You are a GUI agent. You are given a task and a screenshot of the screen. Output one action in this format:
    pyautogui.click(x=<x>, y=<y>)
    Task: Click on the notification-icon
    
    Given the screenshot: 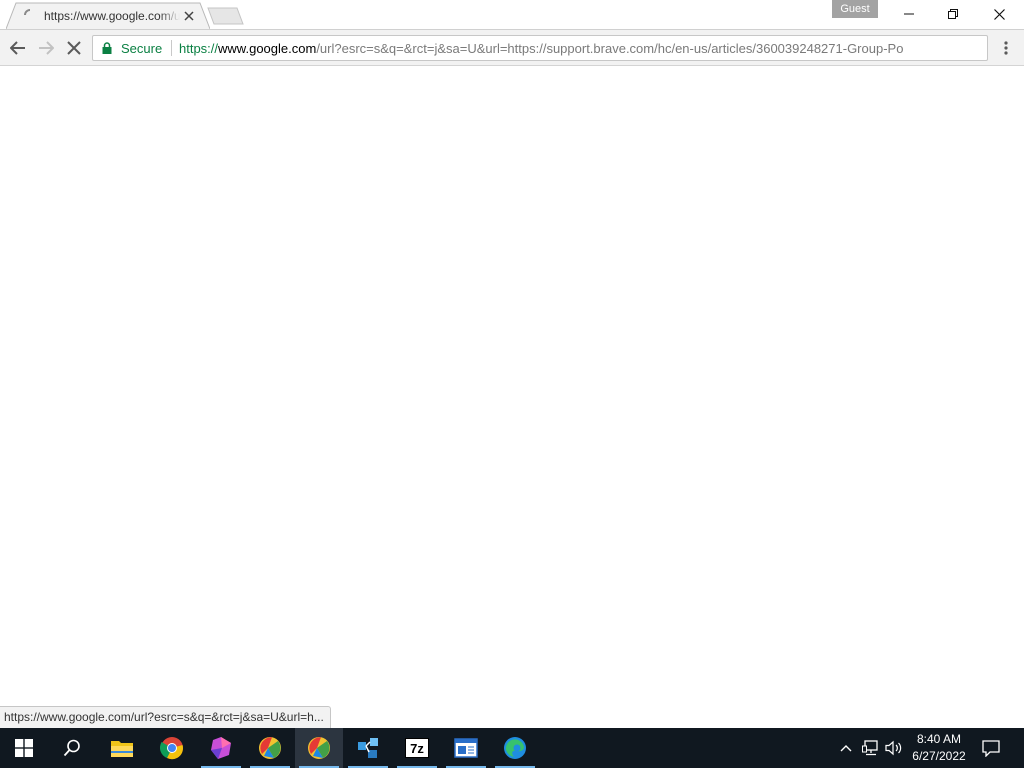 What is the action you would take?
    pyautogui.click(x=991, y=748)
    